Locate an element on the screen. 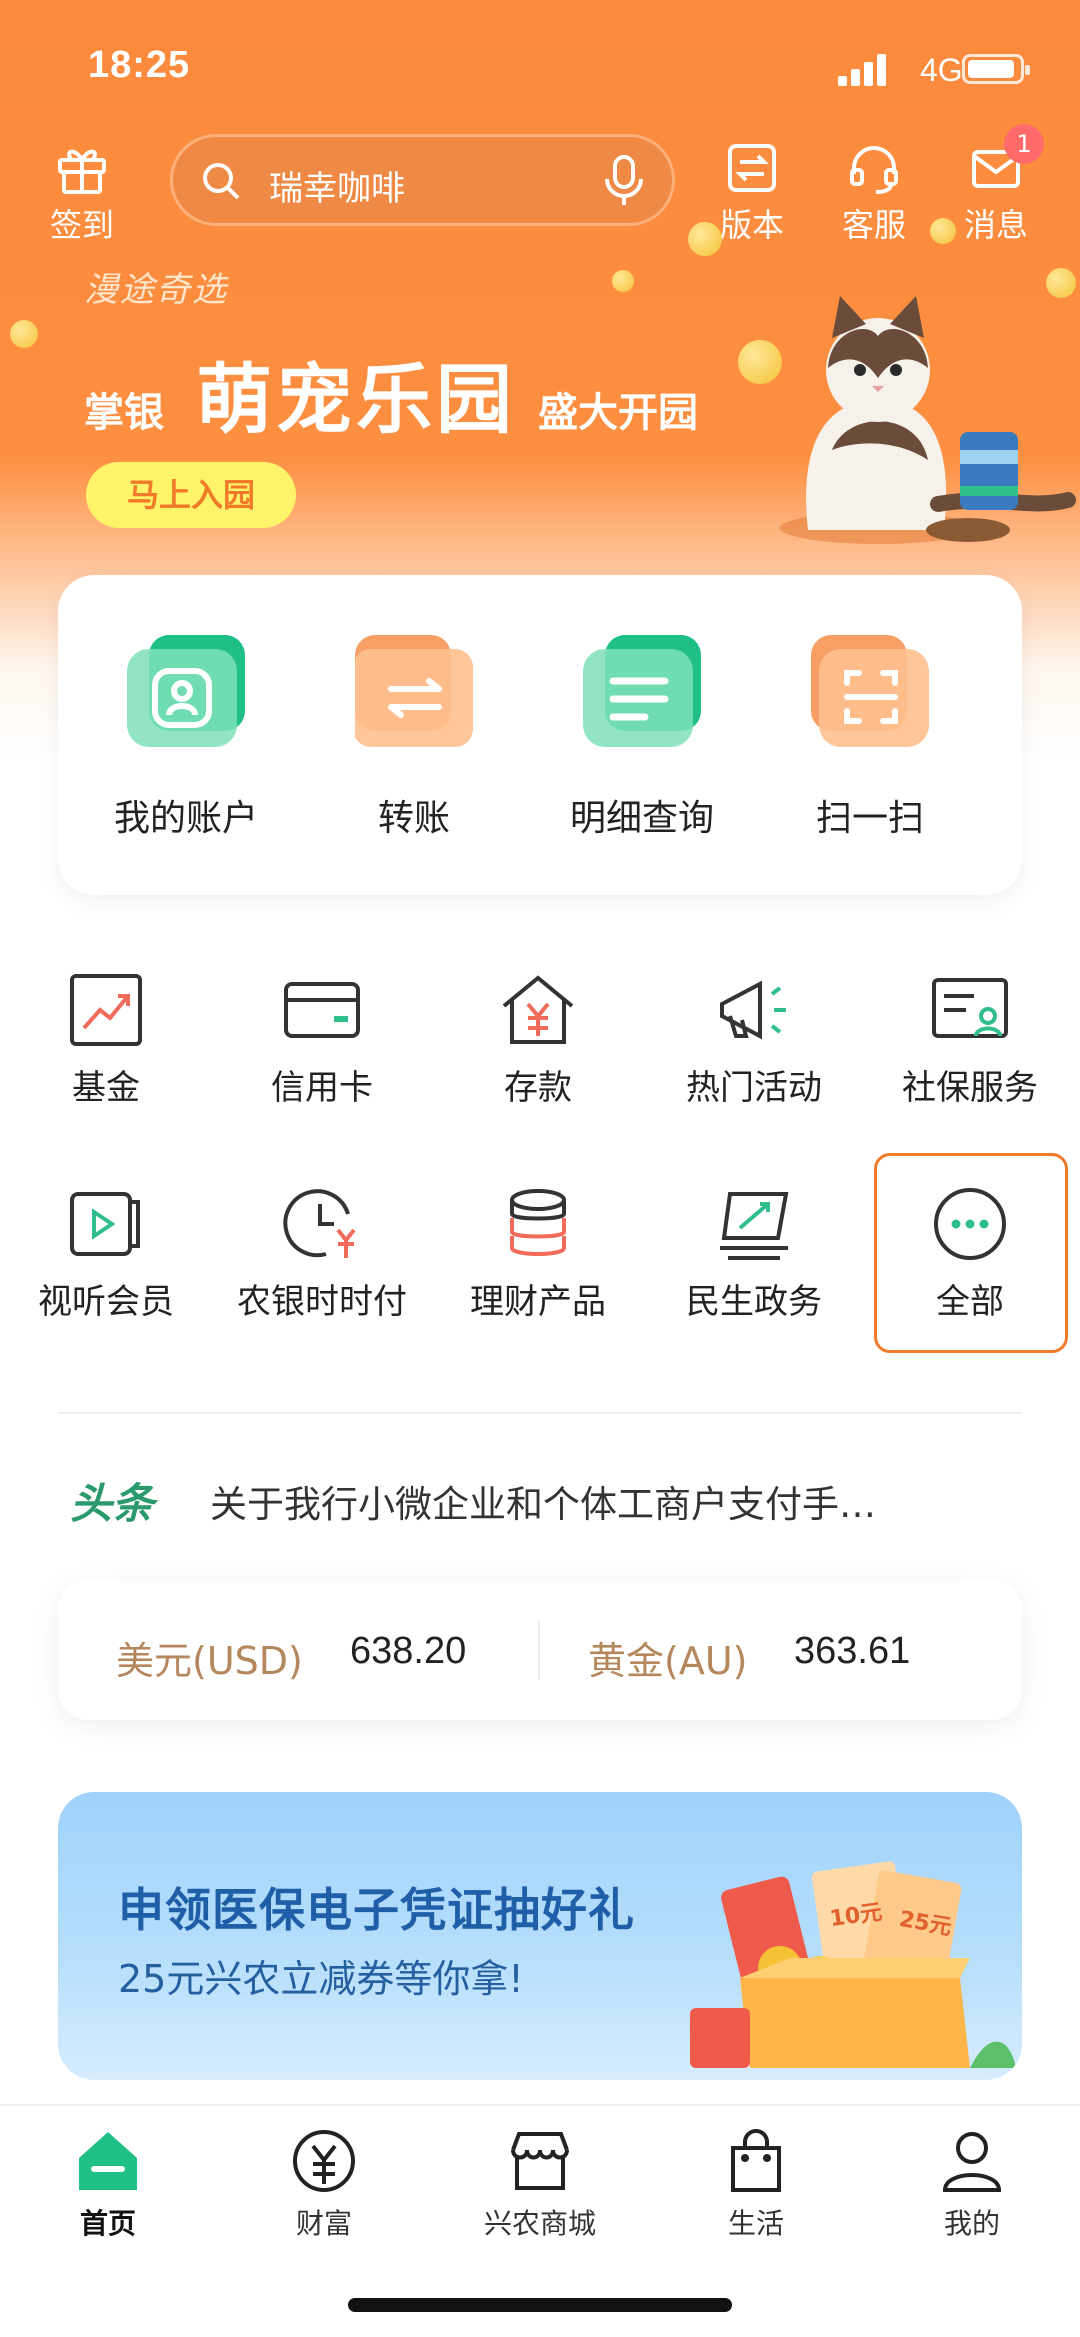 This screenshot has width=1080, height=2337. tab-wealth: 财富 is located at coordinates (324, 2184).